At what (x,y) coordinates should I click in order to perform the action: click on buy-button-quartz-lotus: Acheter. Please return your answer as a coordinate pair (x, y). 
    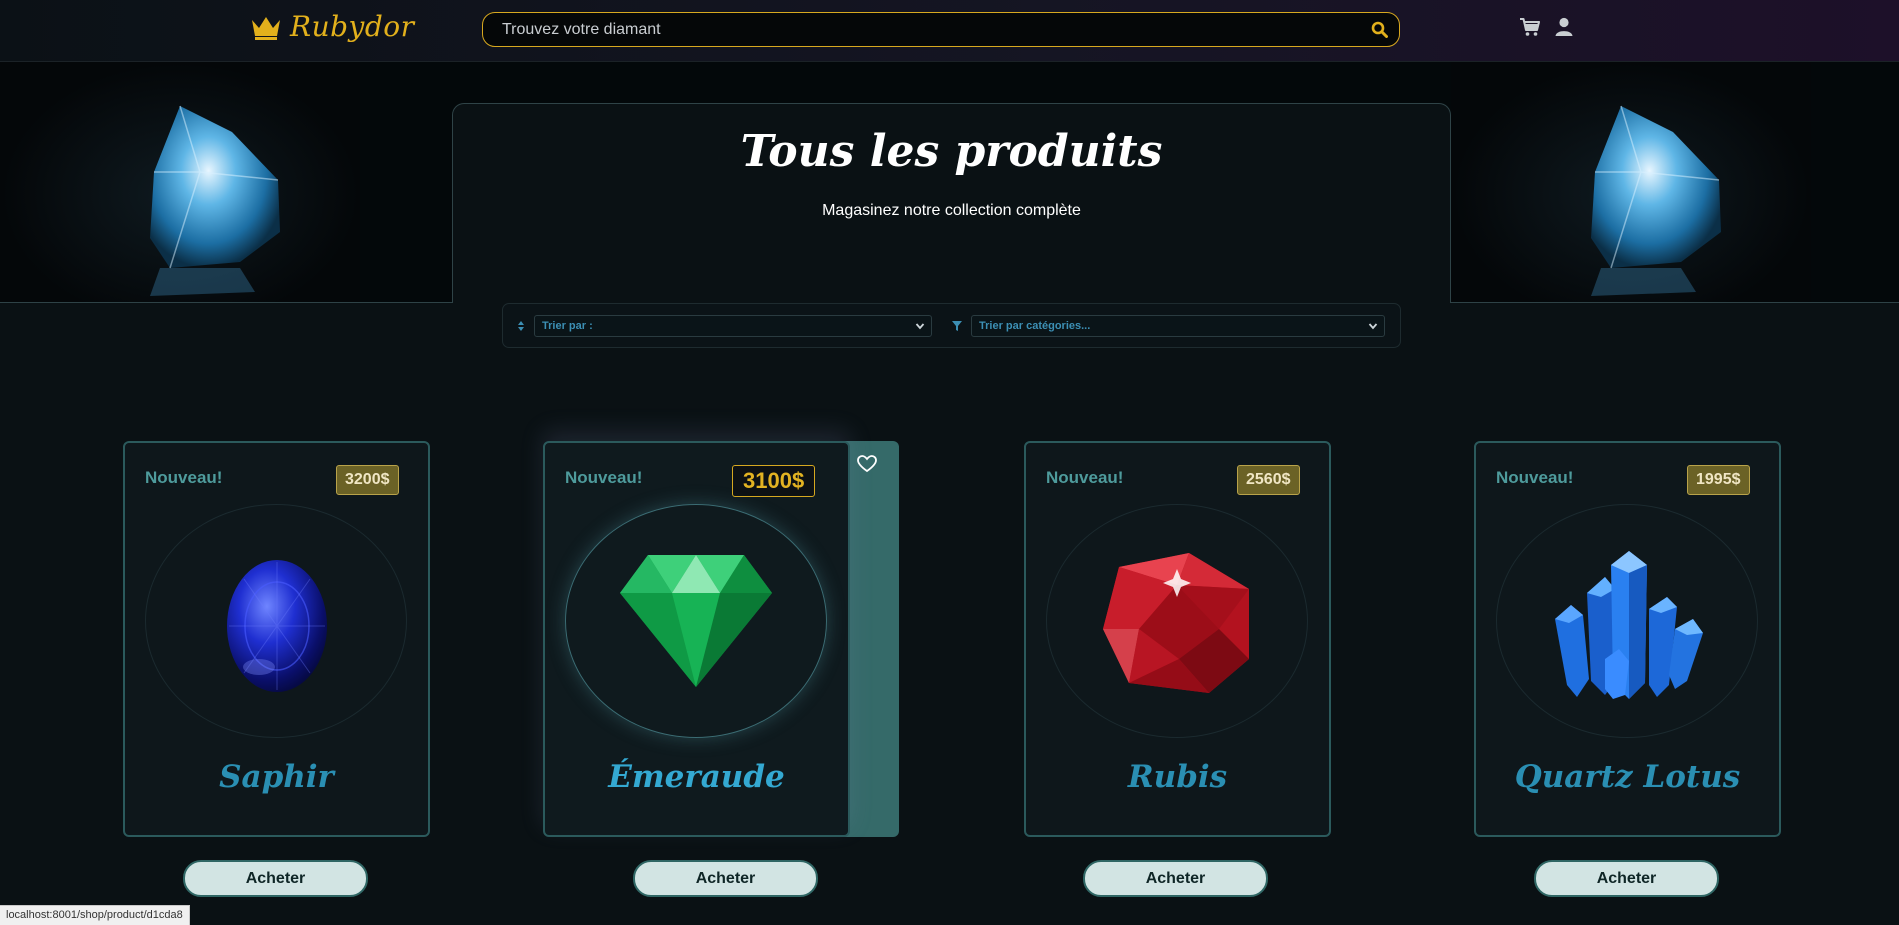
    Looking at the image, I should click on (1626, 878).